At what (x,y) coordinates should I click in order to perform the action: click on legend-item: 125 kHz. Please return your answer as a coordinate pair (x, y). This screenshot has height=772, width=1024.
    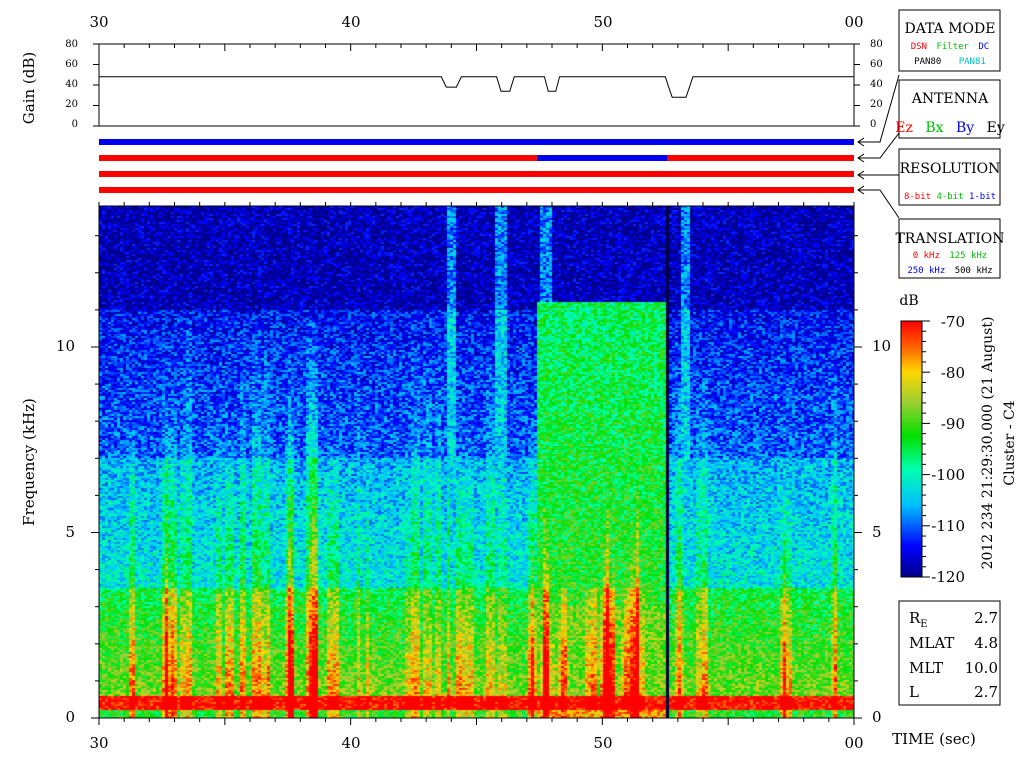
    Looking at the image, I should click on (968, 256).